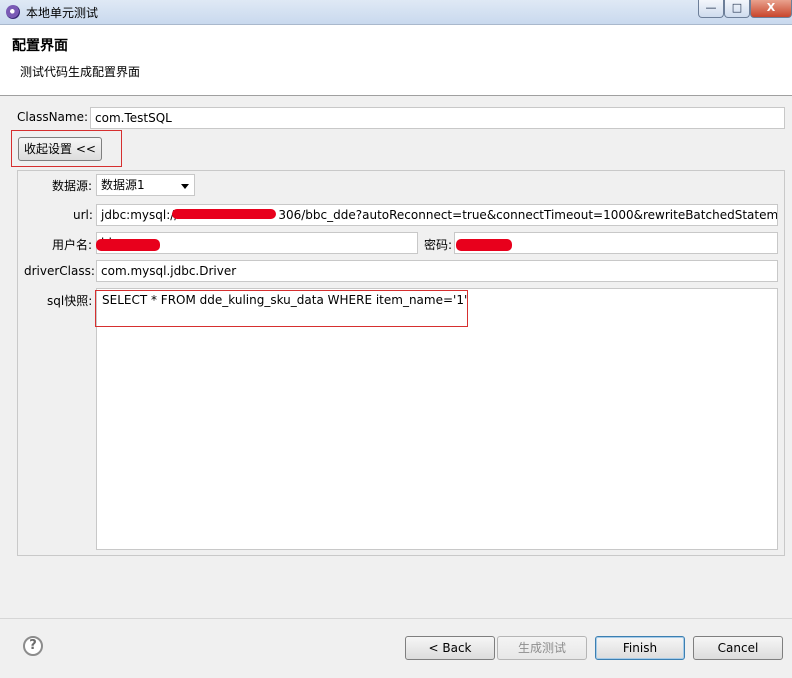  Describe the element at coordinates (437, 118) in the screenshot. I see `classname-input: com.TestSQL` at that location.